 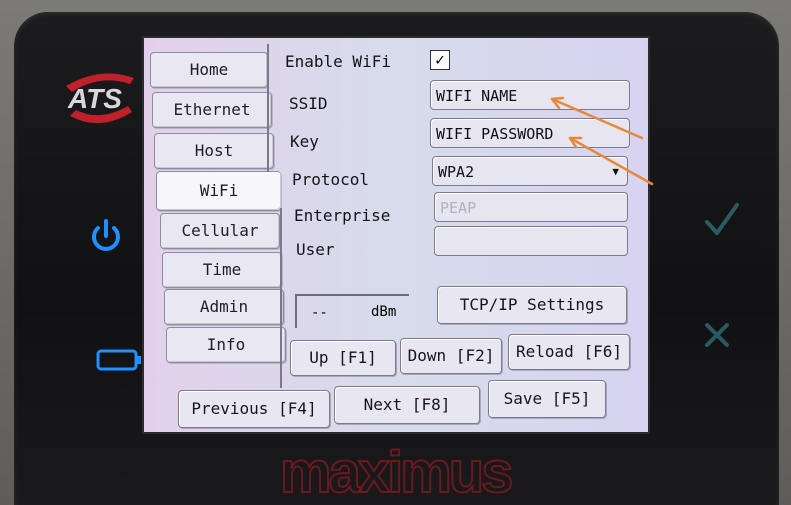 I want to click on save-button: Save [F5], so click(x=547, y=399).